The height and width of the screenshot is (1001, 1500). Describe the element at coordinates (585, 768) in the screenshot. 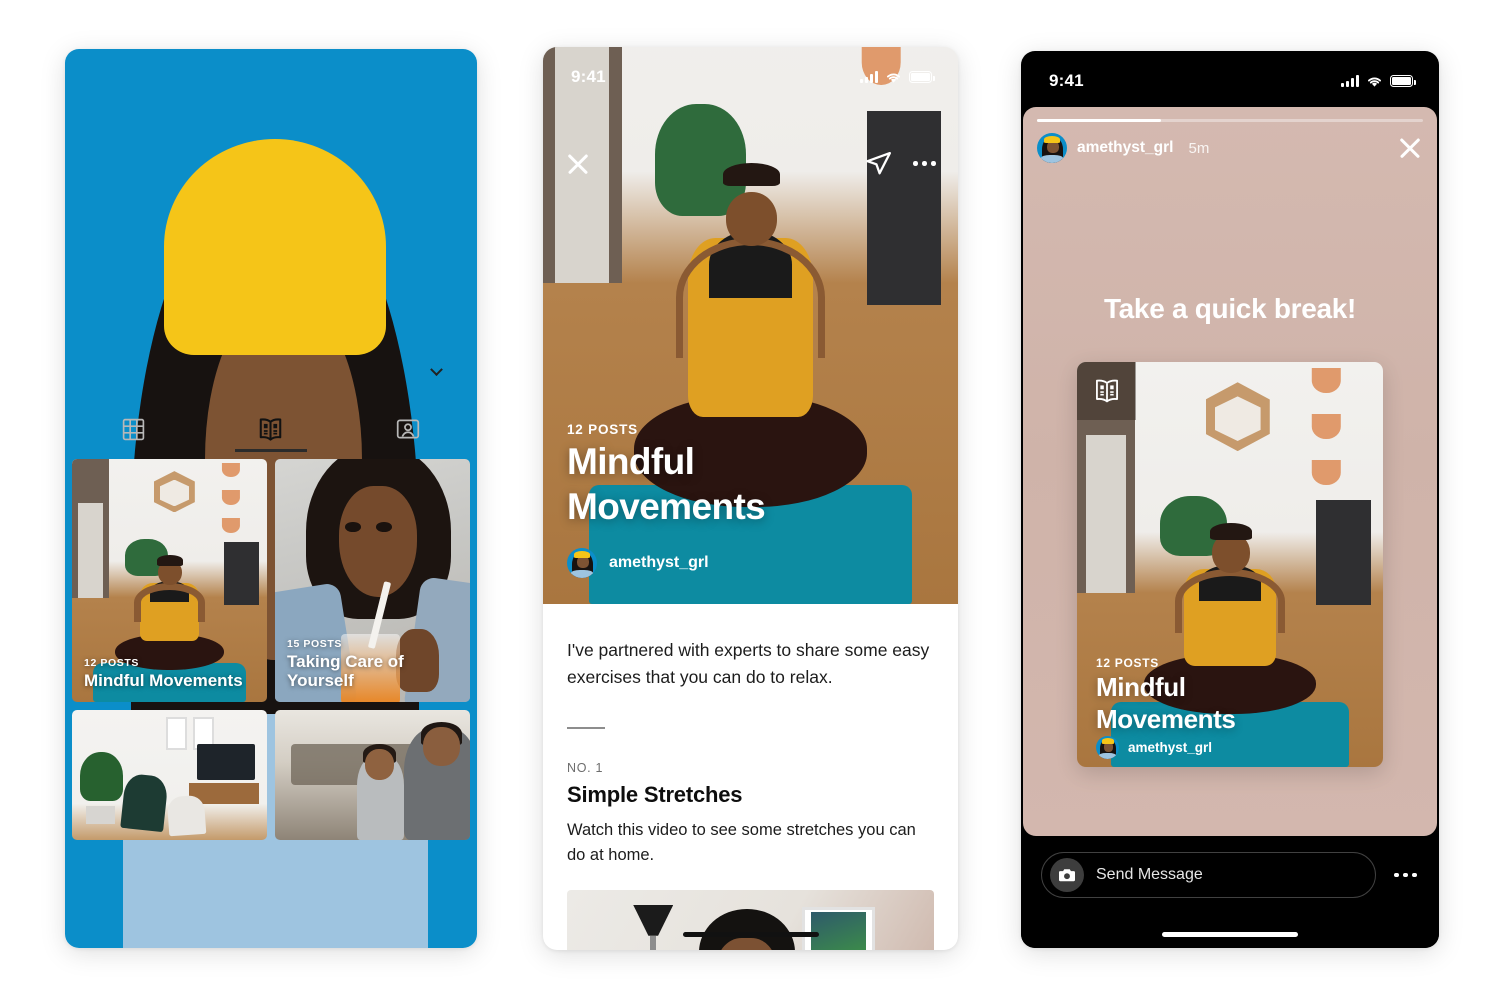

I see `section-number: NO. 1` at that location.